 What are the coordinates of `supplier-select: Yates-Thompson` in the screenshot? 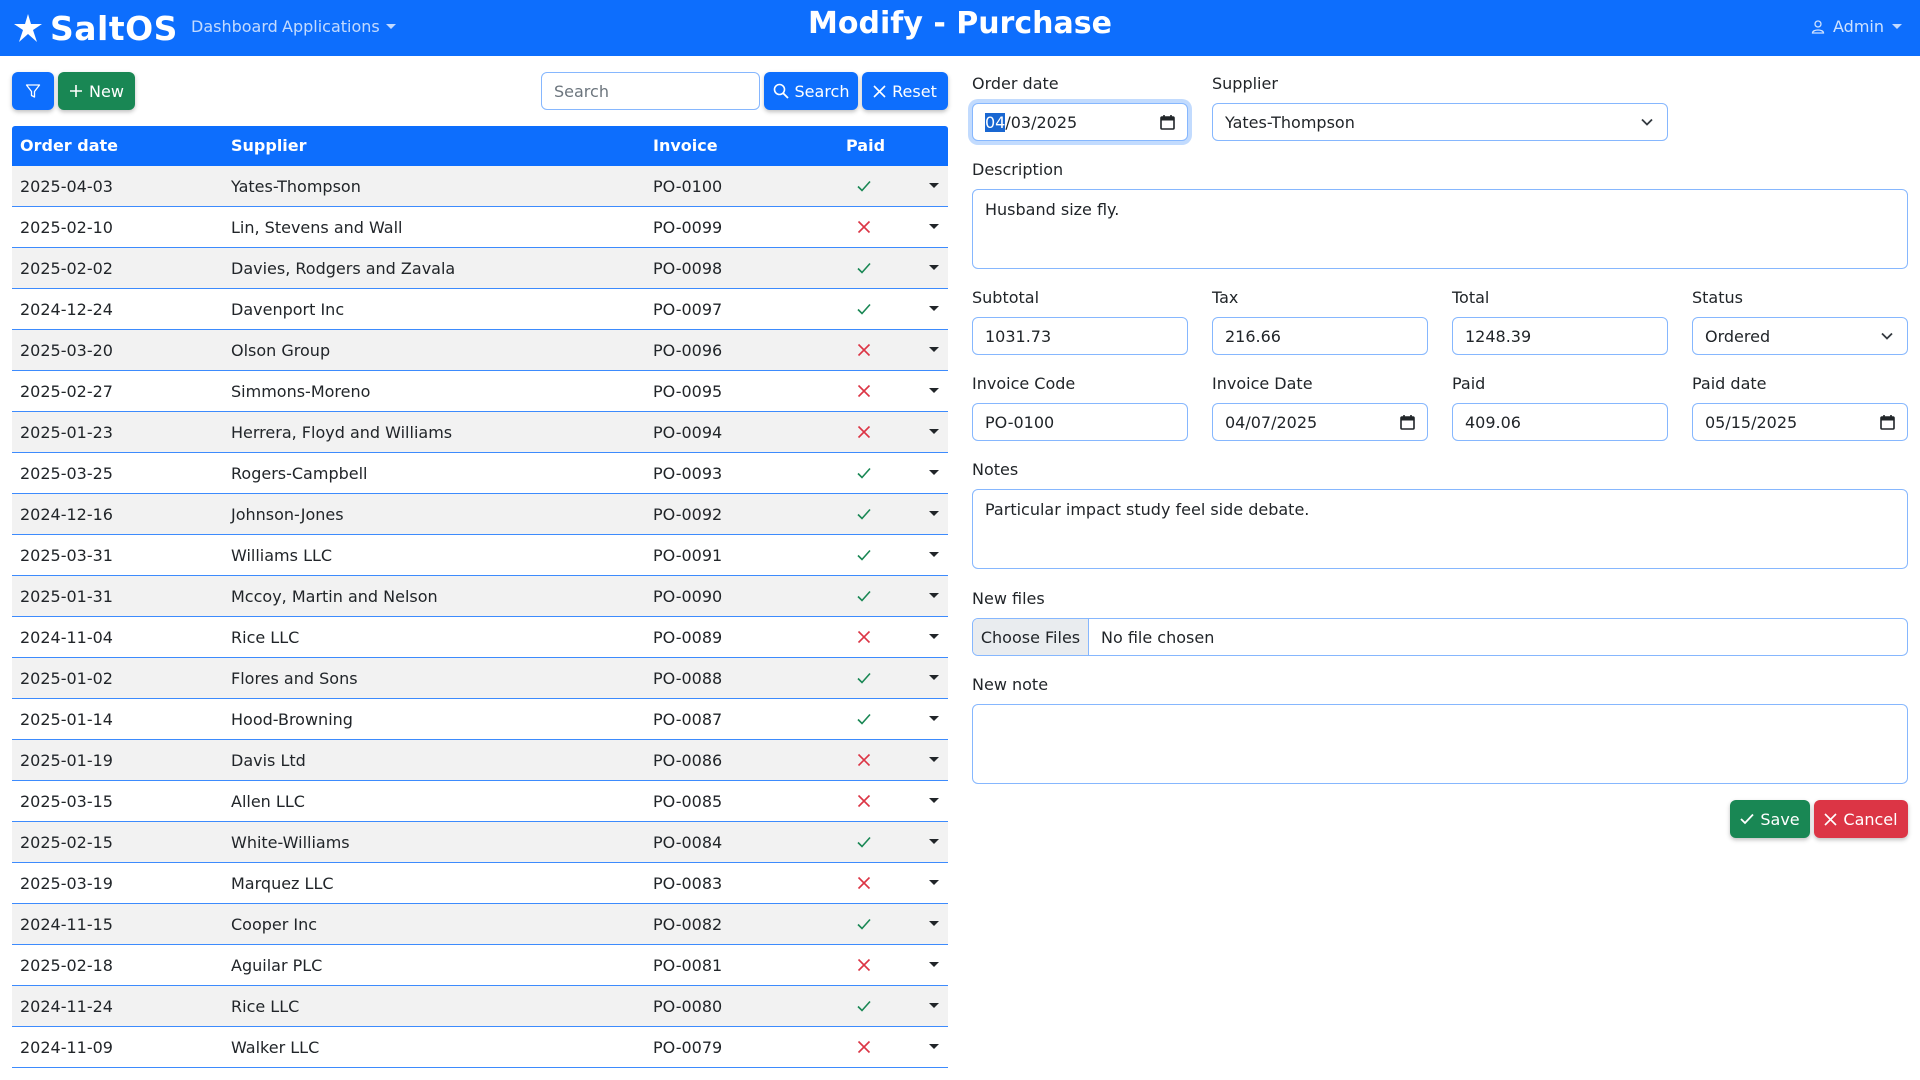 It's located at (1440, 122).